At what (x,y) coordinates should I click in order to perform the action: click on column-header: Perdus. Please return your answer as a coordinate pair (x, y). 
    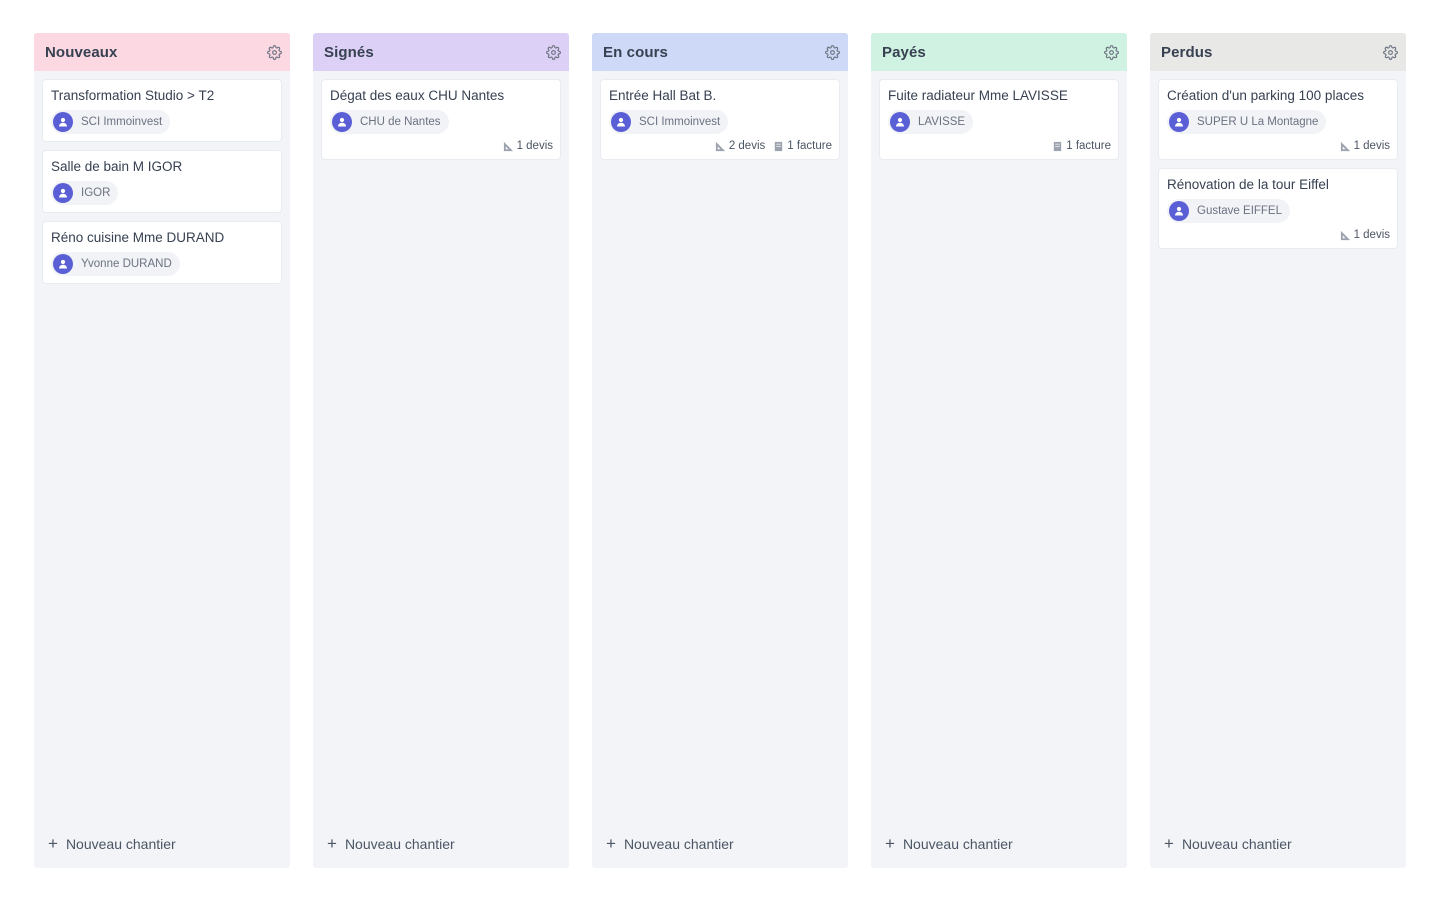
    Looking at the image, I should click on (1278, 52).